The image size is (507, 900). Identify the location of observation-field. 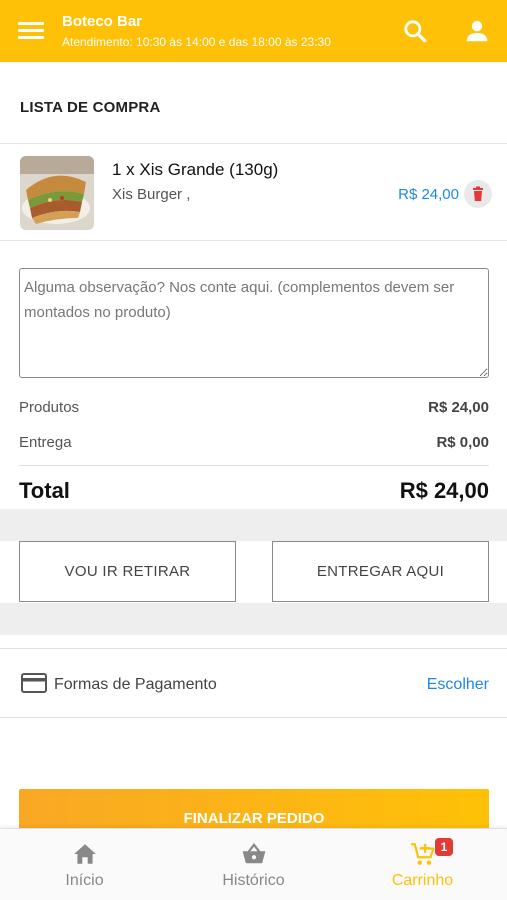
(254, 323).